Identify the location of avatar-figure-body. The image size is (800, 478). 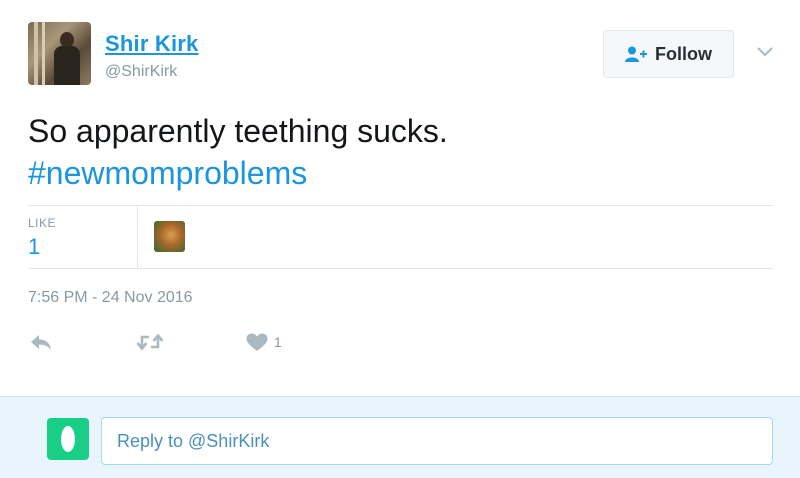
(67, 65).